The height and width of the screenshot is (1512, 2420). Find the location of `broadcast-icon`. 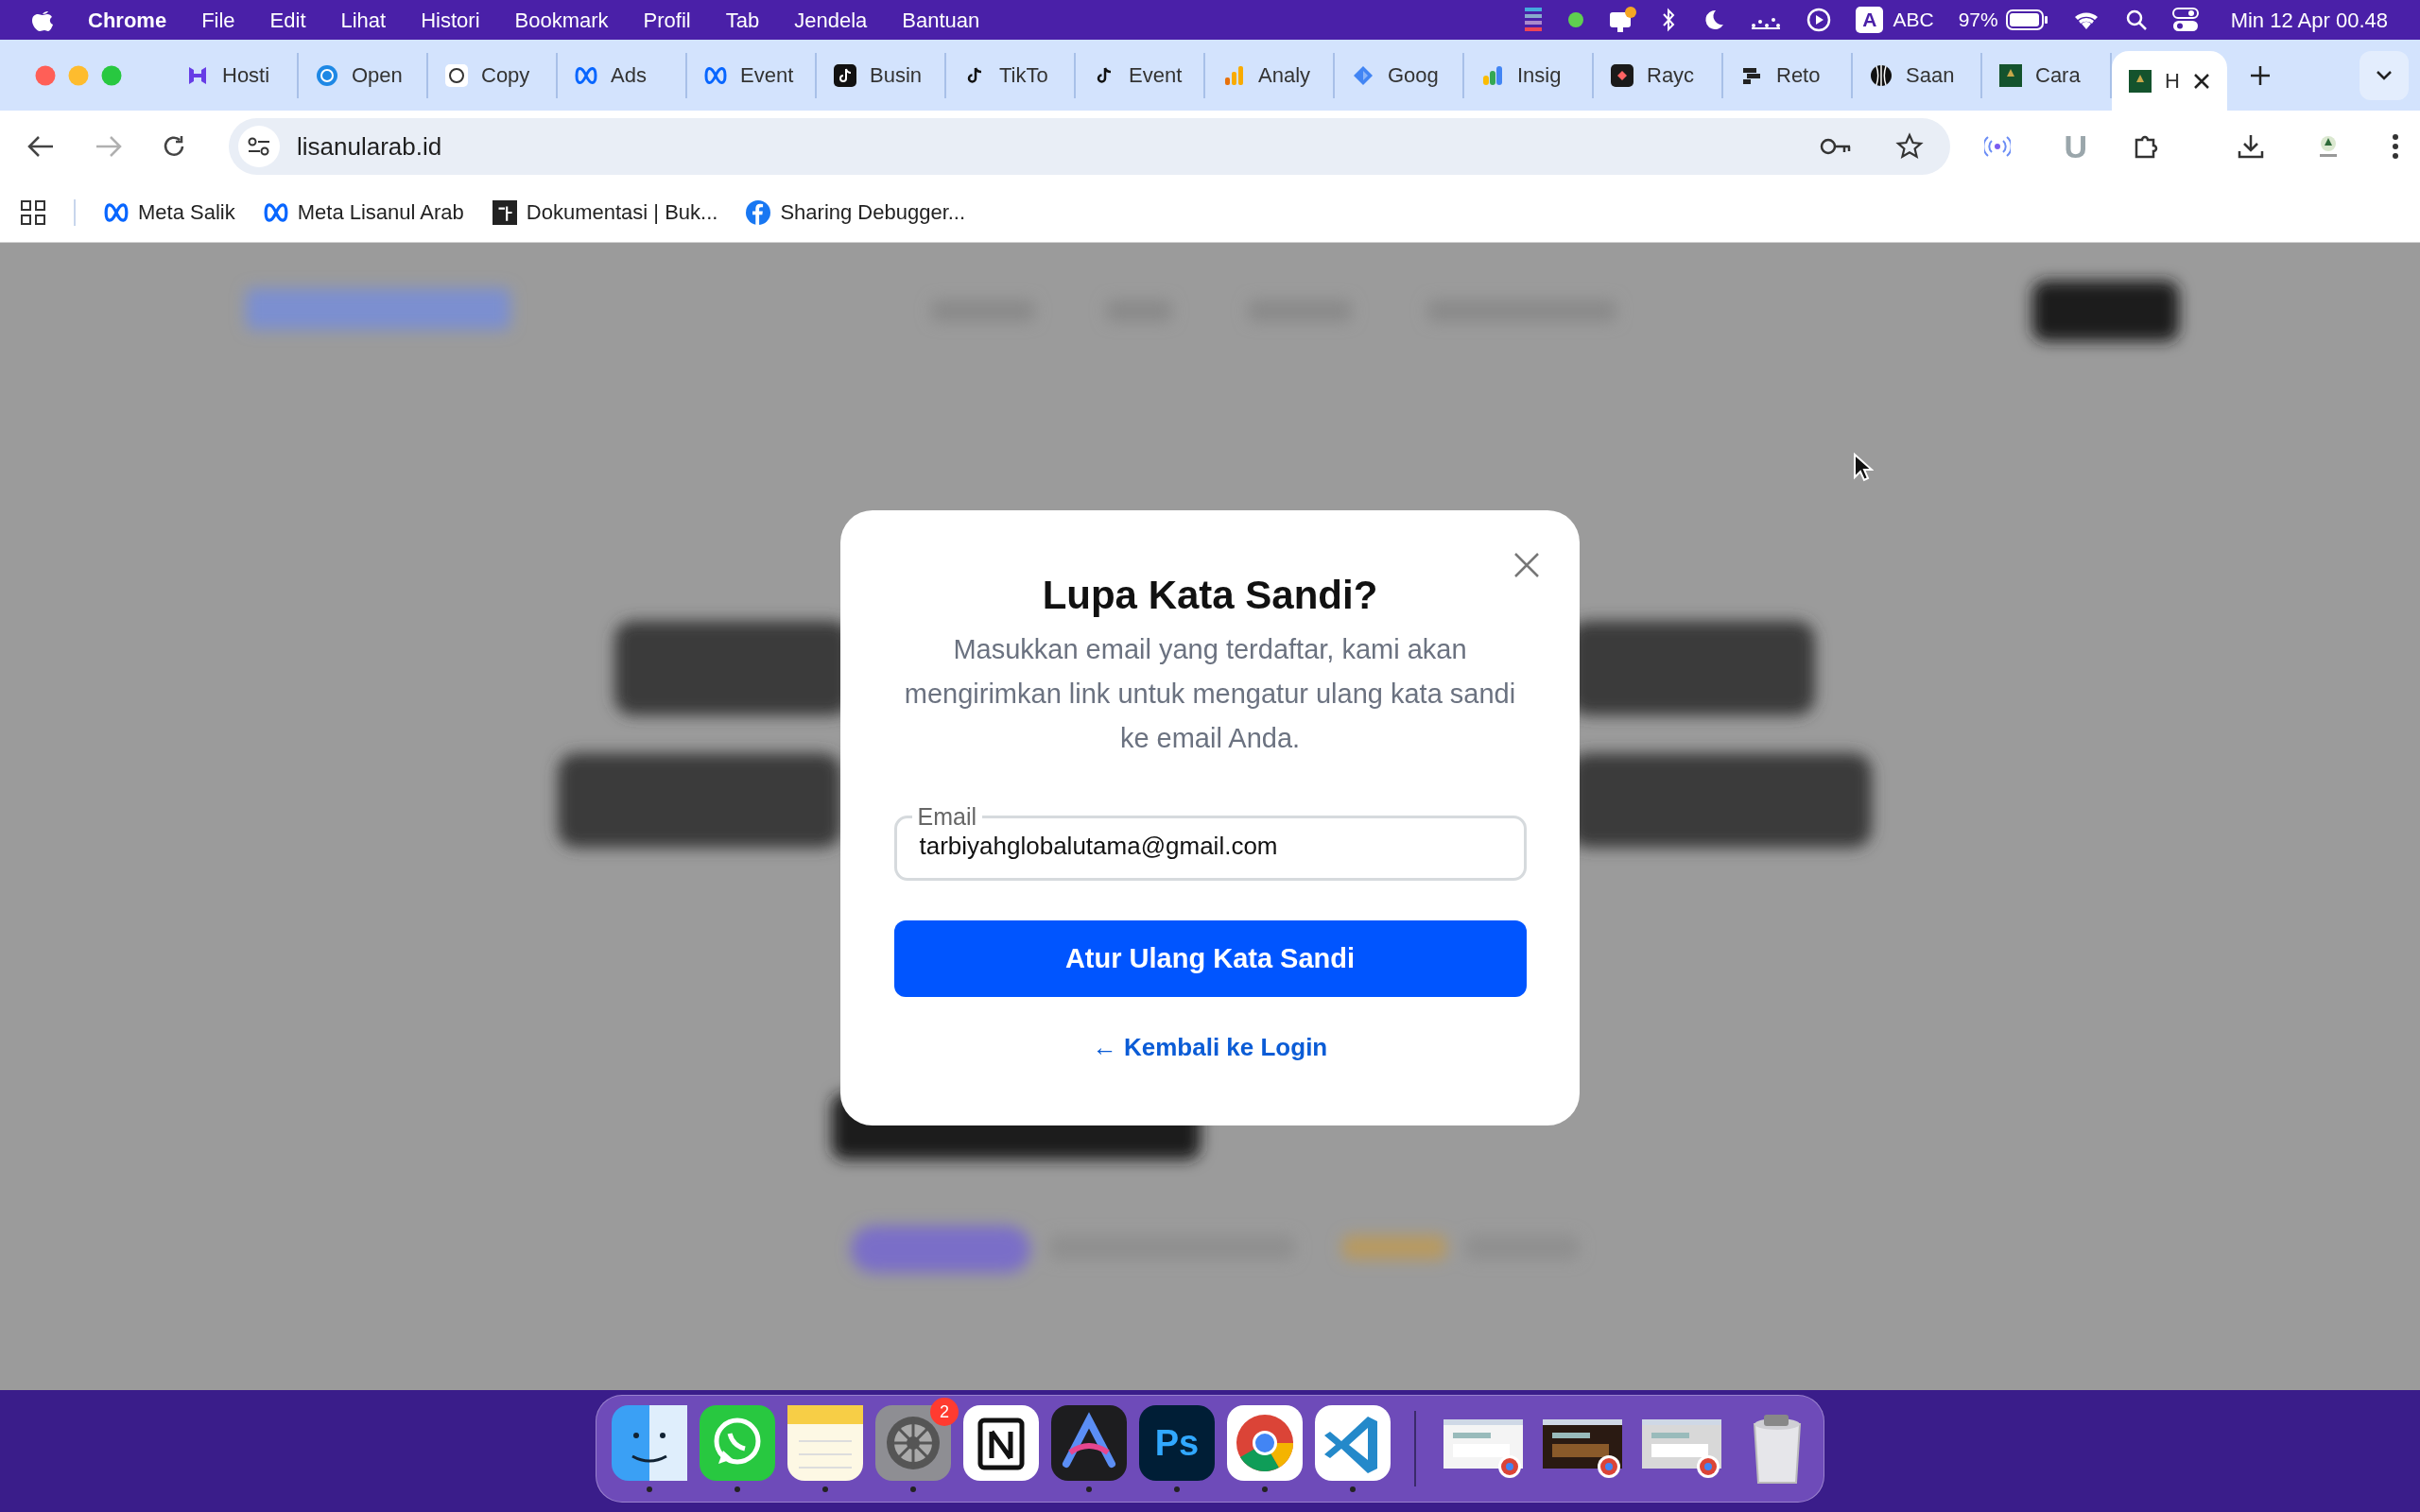

broadcast-icon is located at coordinates (1998, 146).